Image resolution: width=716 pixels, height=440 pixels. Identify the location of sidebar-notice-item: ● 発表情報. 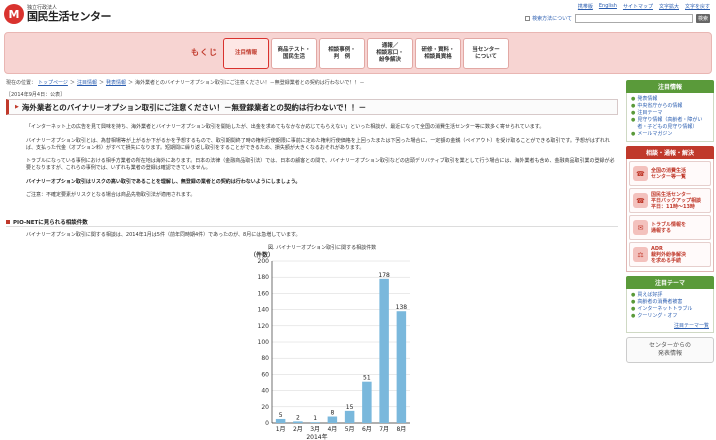
(670, 99).